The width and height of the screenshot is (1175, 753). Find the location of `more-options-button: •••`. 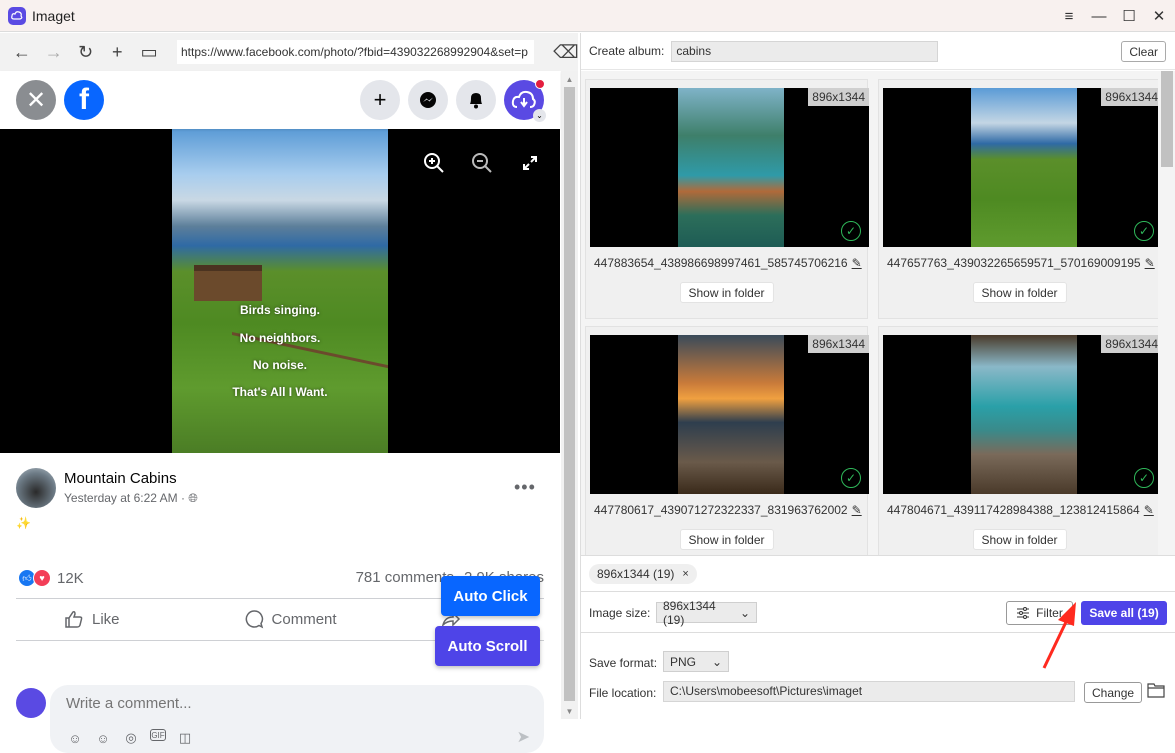

more-options-button: ••• is located at coordinates (525, 487).